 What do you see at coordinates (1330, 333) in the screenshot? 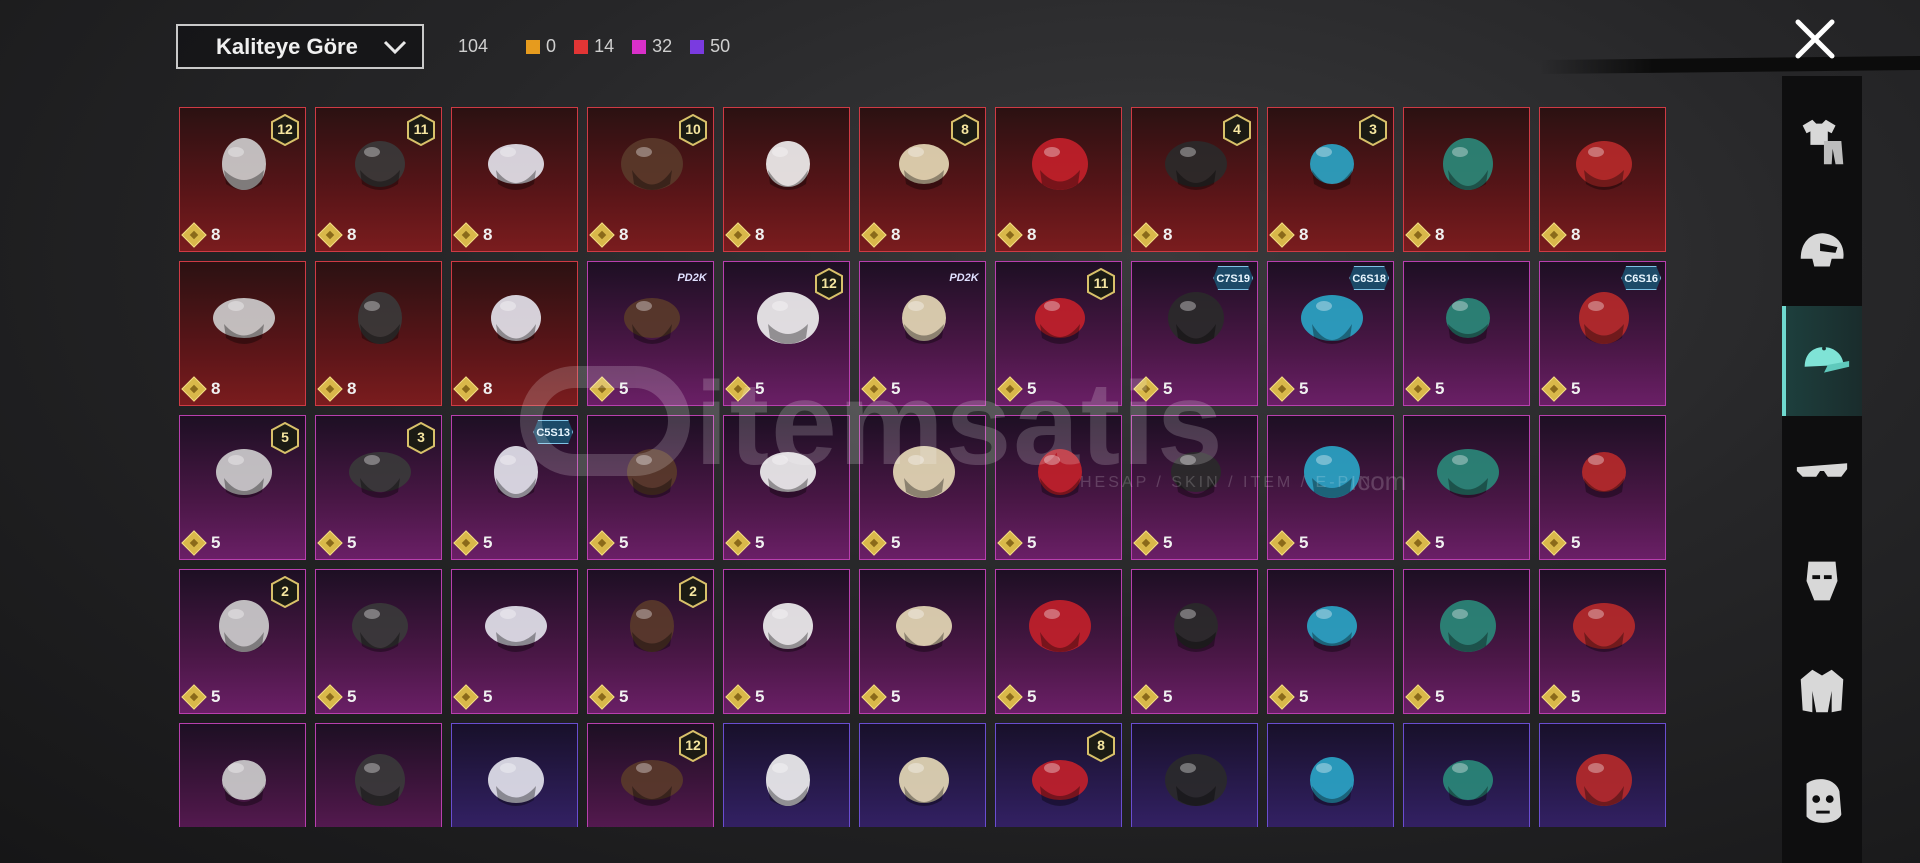
I see `item-card: C6S18 5` at bounding box center [1330, 333].